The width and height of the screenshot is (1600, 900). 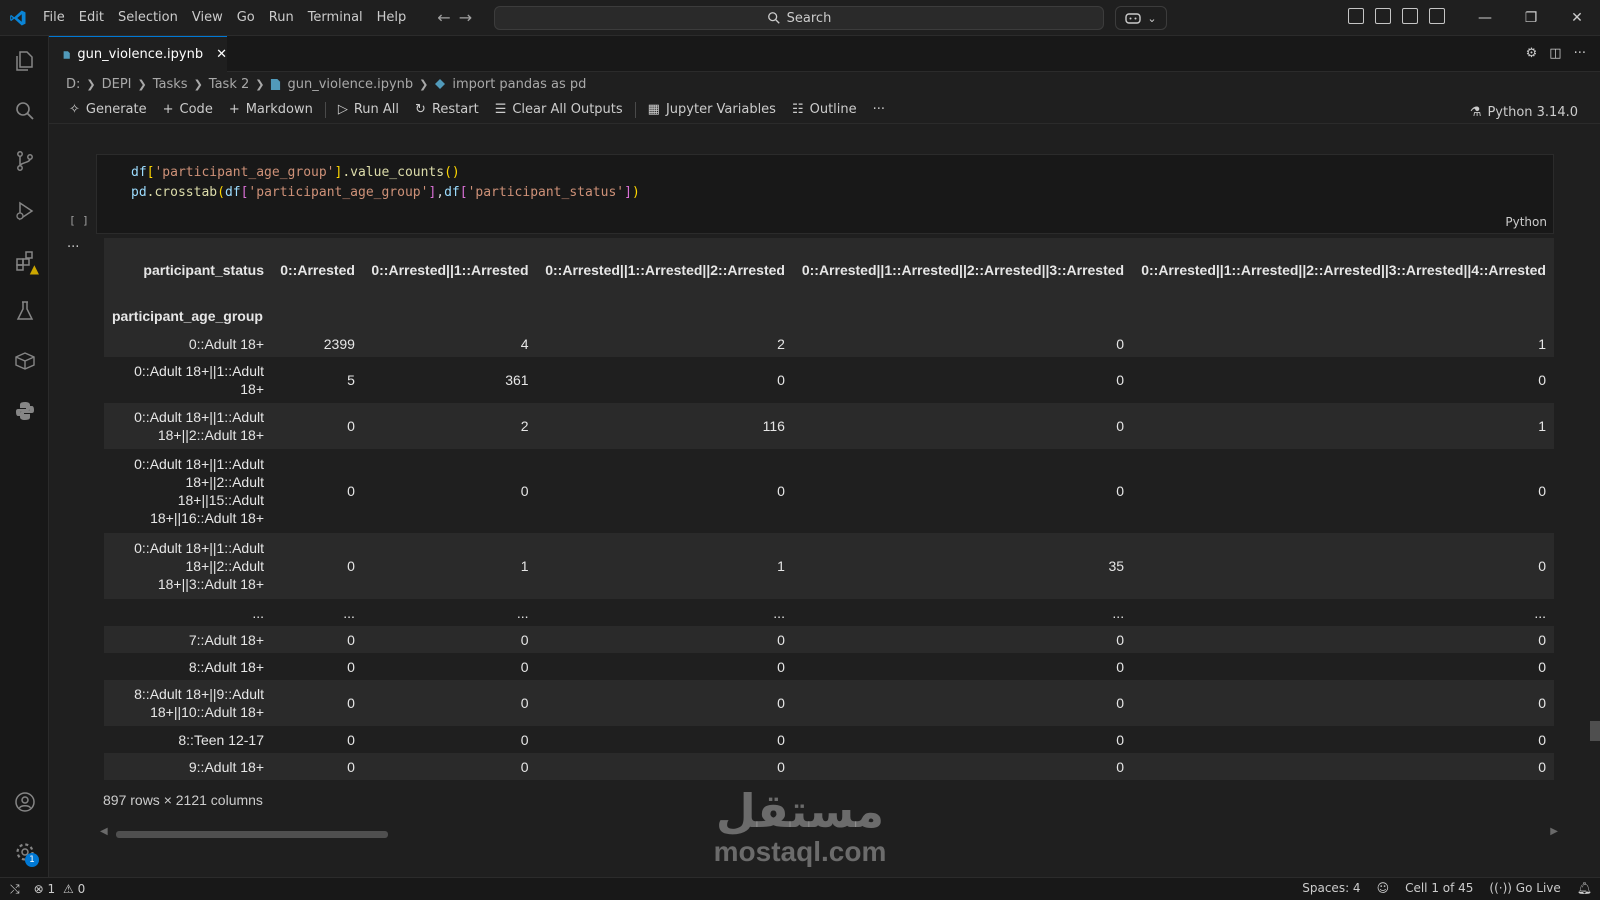 What do you see at coordinates (1485, 18) in the screenshot?
I see `minimize-icon: —` at bounding box center [1485, 18].